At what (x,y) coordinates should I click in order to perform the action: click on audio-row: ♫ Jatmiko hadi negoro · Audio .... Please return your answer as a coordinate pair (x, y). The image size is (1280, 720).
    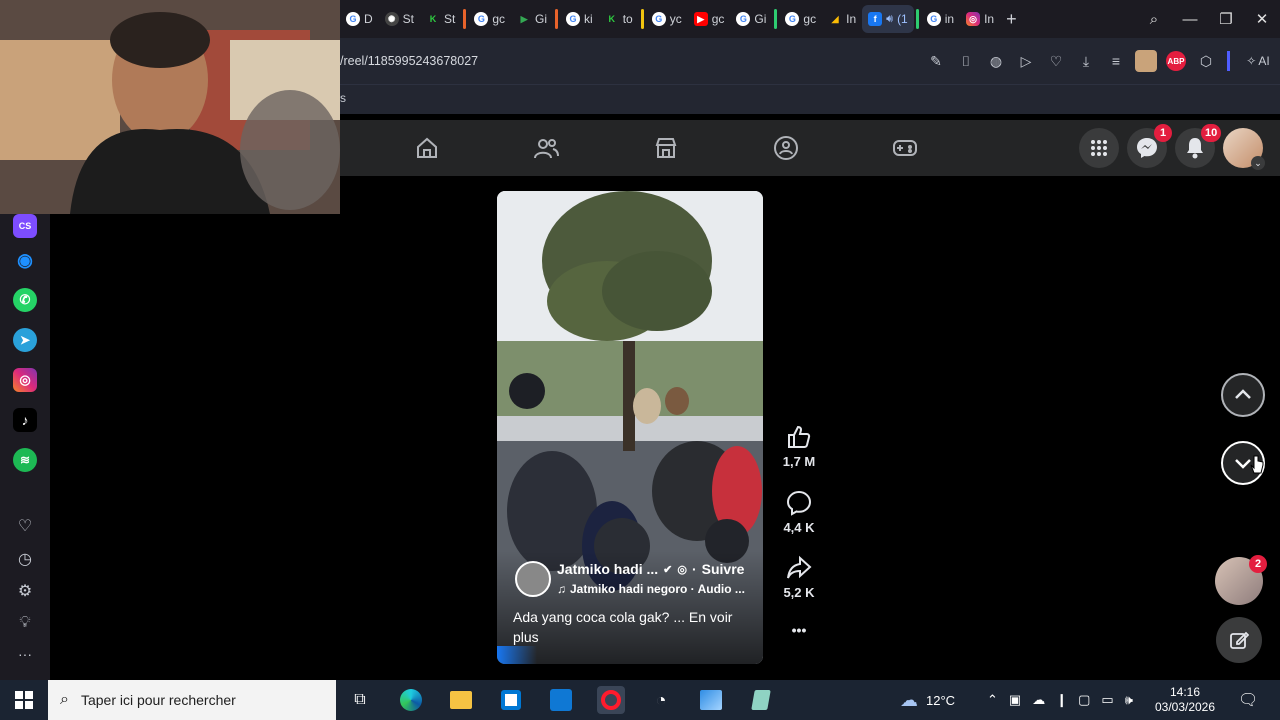
    Looking at the image, I should click on (651, 589).